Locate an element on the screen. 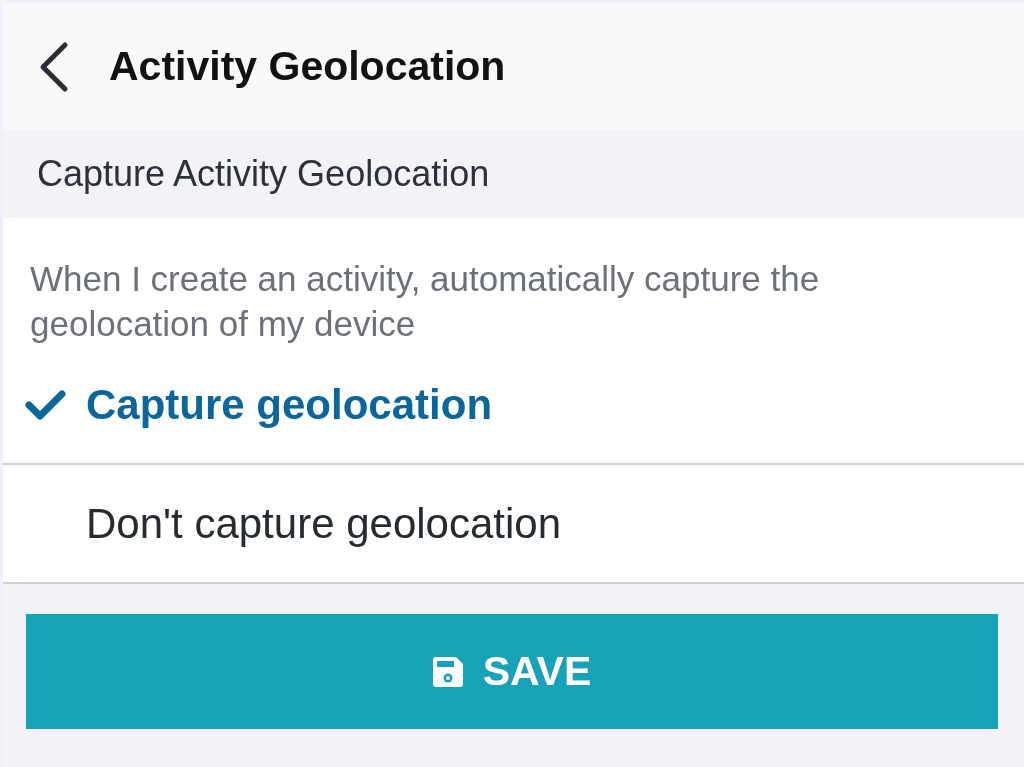 This screenshot has width=1024, height=767. section-label: Capture Activity Geolocation is located at coordinates (263, 174).